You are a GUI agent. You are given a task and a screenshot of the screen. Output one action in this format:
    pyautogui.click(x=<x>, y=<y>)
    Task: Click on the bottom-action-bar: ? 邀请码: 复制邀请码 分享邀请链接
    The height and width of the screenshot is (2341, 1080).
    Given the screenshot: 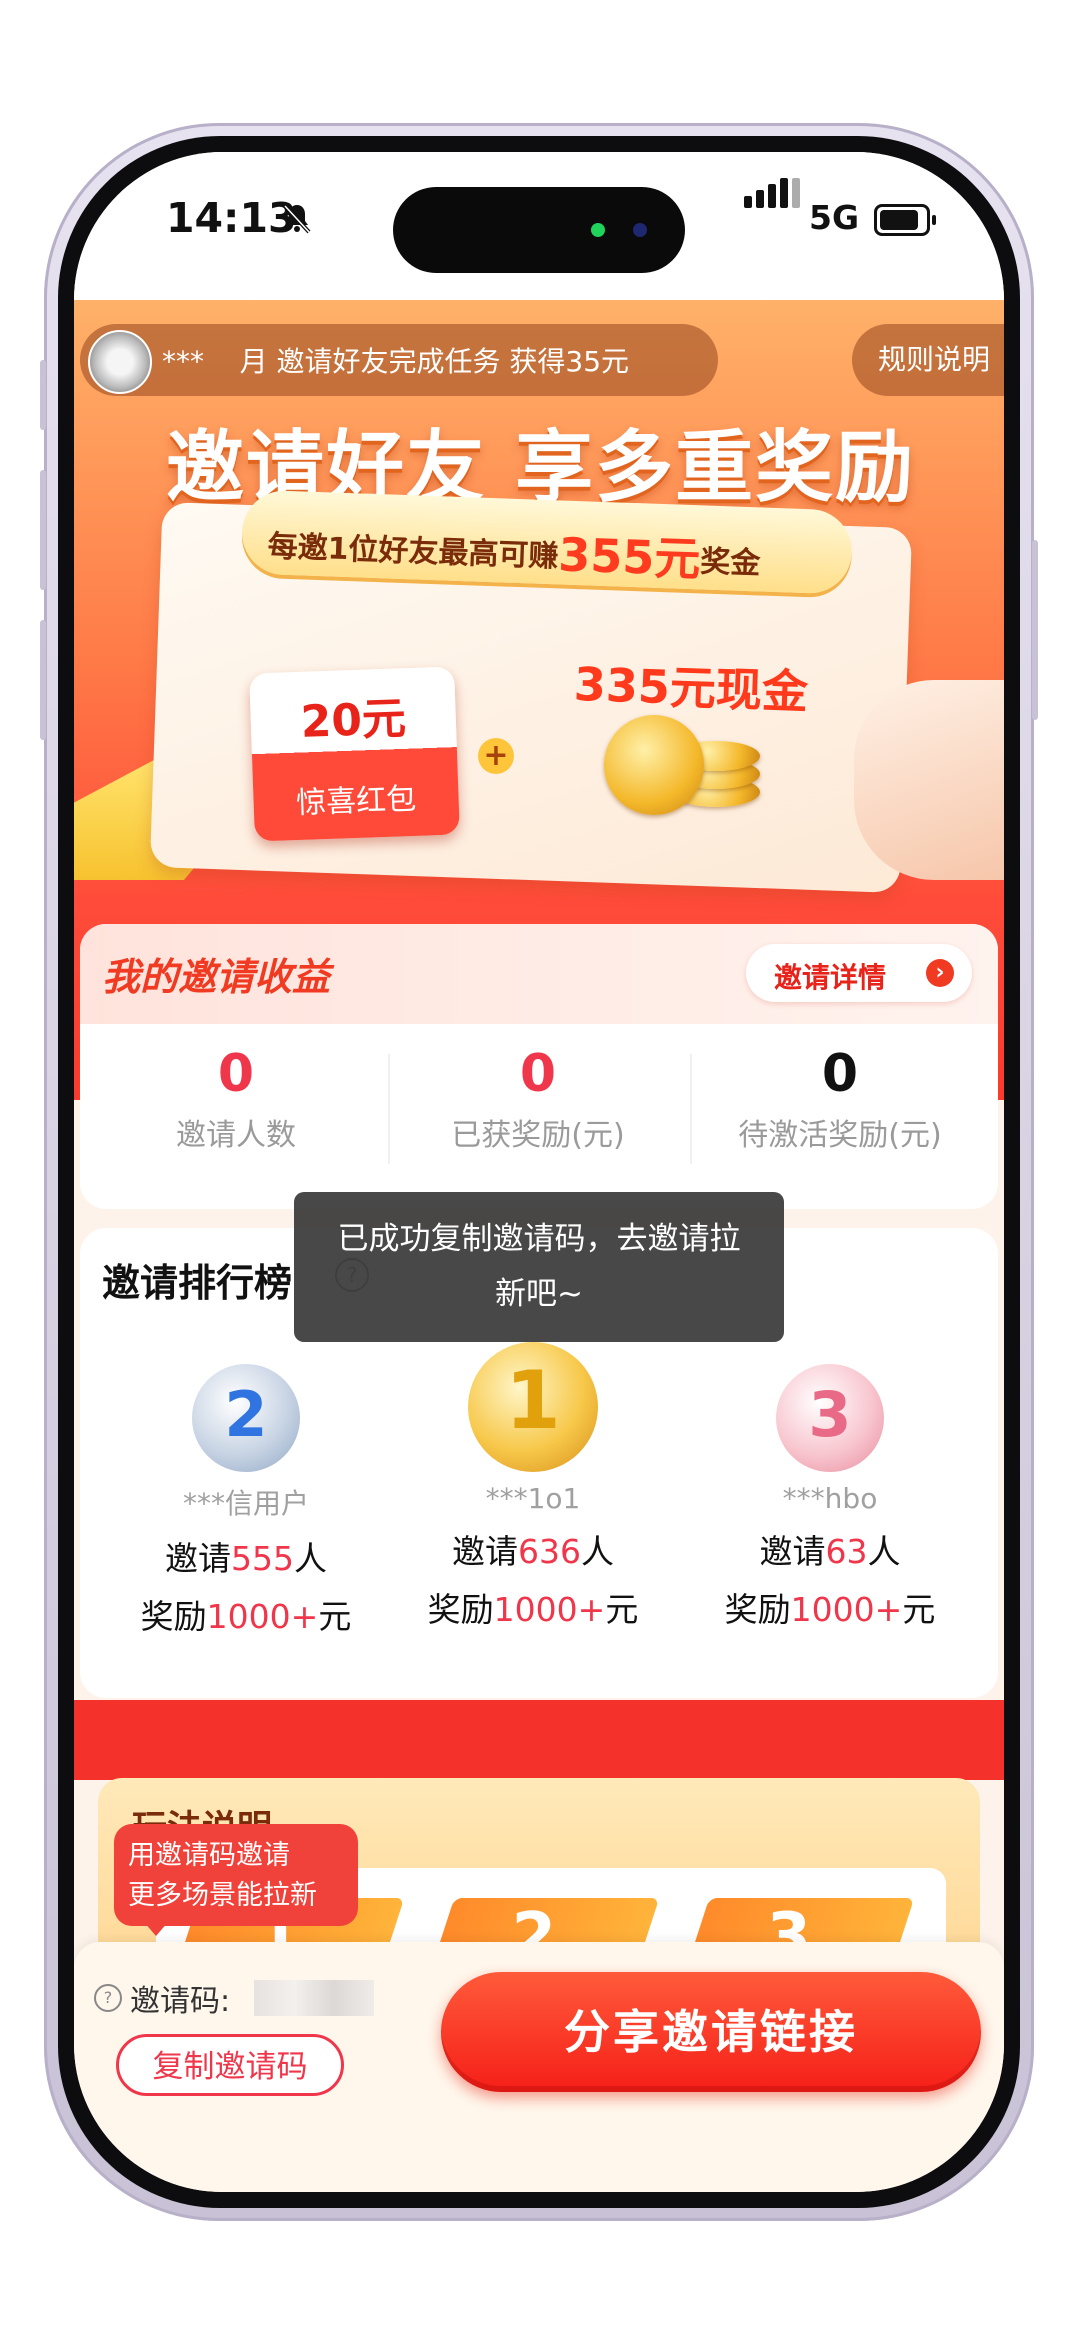 What is the action you would take?
    pyautogui.click(x=539, y=2067)
    